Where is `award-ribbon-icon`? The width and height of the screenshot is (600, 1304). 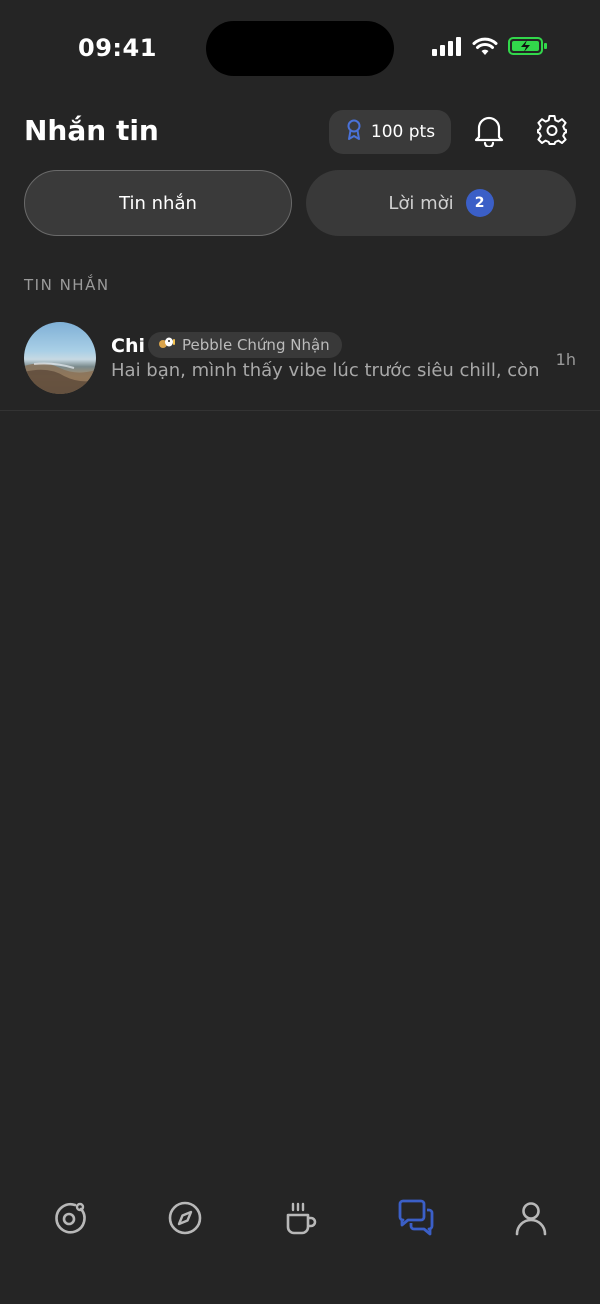 award-ribbon-icon is located at coordinates (354, 132).